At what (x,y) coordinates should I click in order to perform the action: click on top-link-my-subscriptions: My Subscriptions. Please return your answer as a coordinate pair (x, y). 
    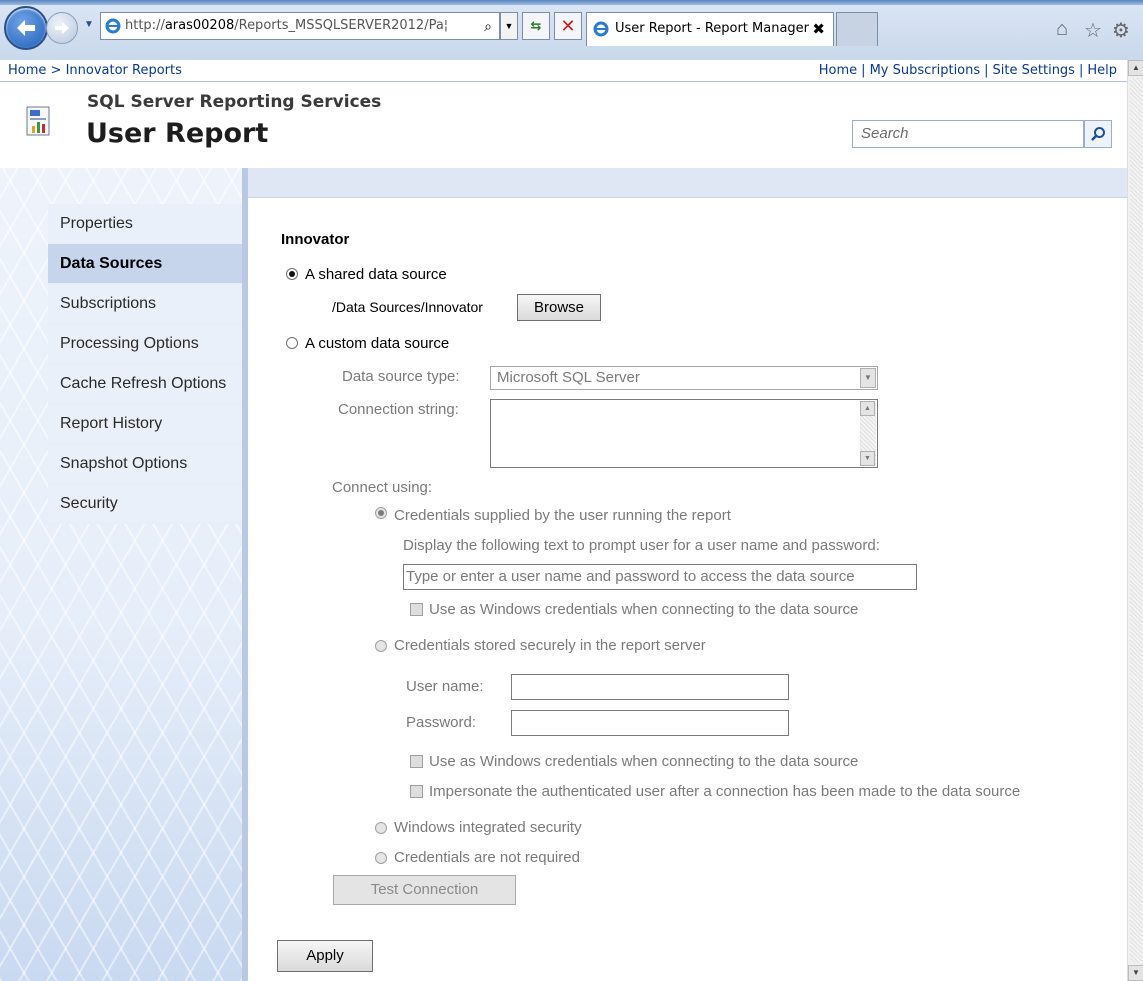
    Looking at the image, I should click on (925, 70).